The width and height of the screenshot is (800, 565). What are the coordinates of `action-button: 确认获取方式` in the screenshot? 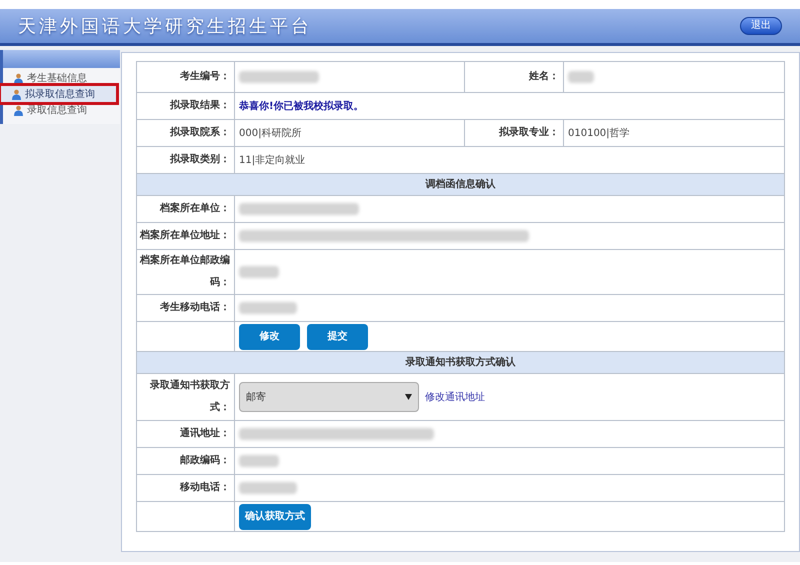 It's located at (275, 517).